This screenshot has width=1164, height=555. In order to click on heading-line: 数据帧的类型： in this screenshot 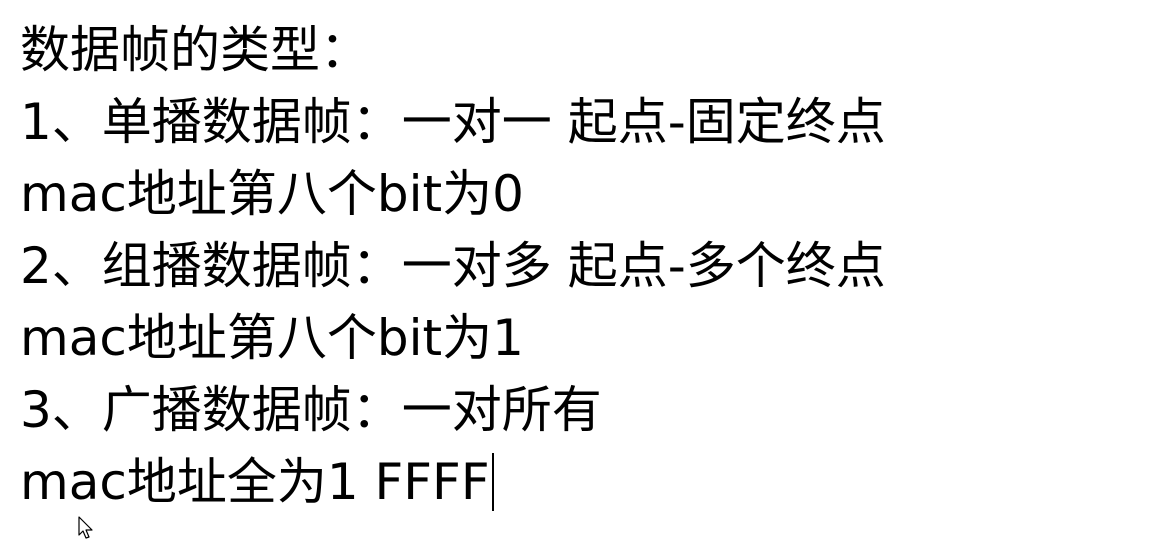, I will do `click(195, 50)`.